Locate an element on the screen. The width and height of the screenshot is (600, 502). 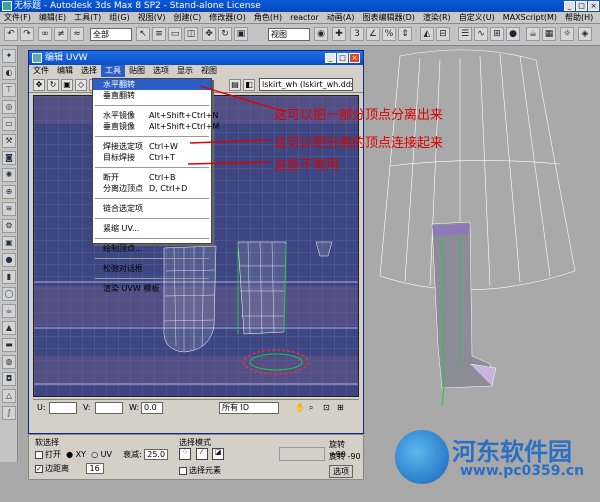
edge-mode-icon: ⁄ is located at coordinates (201, 454).